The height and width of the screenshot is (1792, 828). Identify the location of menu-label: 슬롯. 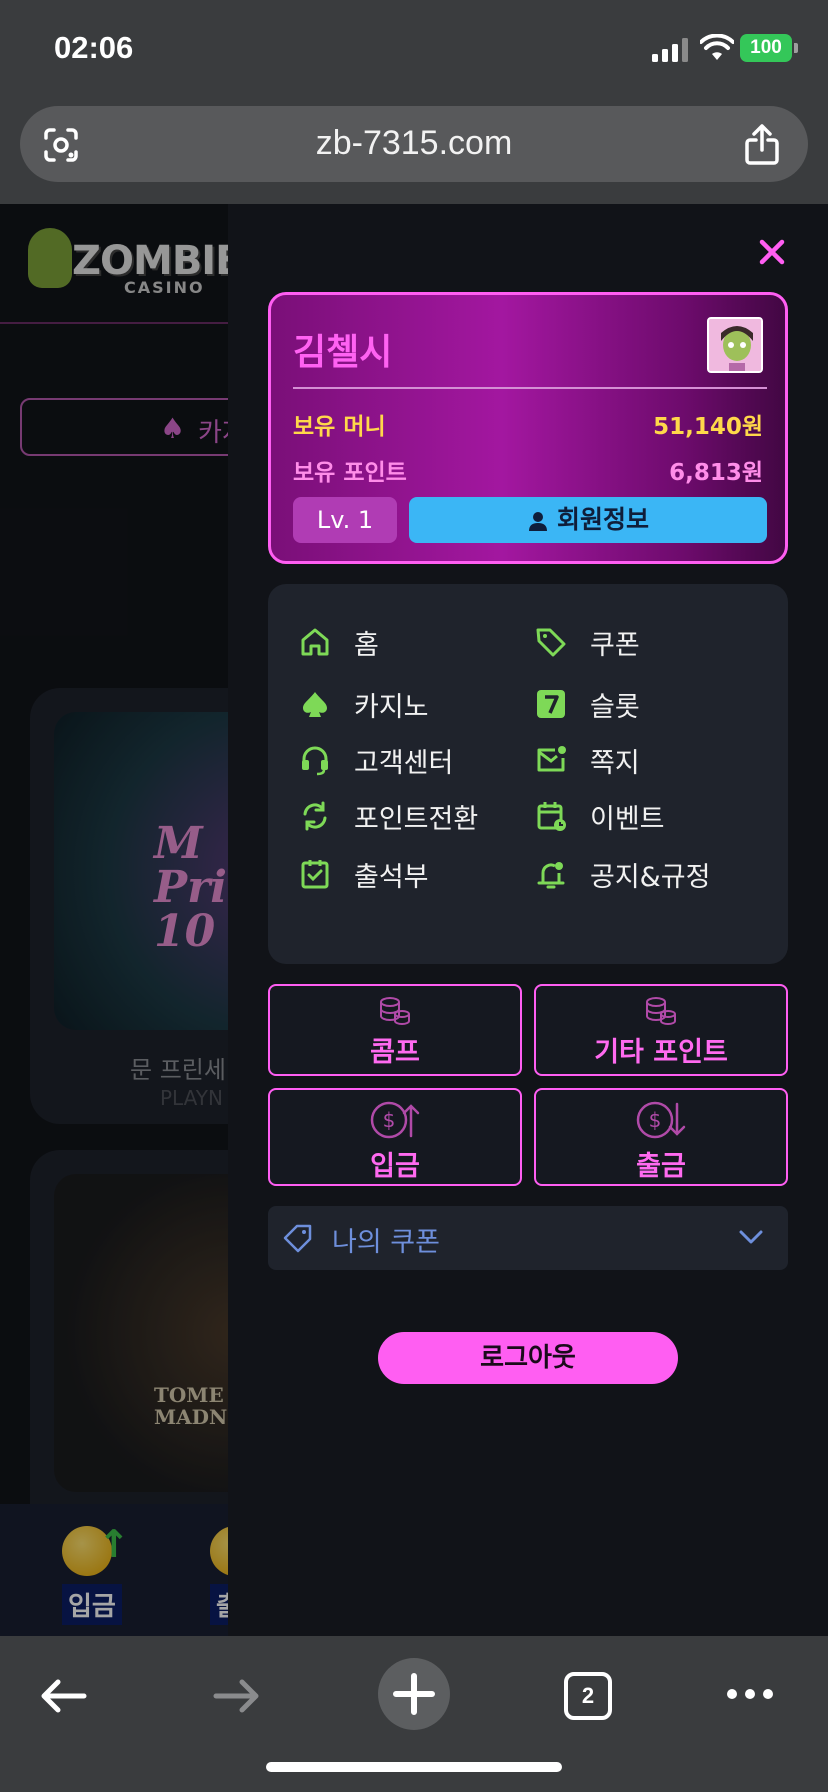
(615, 707).